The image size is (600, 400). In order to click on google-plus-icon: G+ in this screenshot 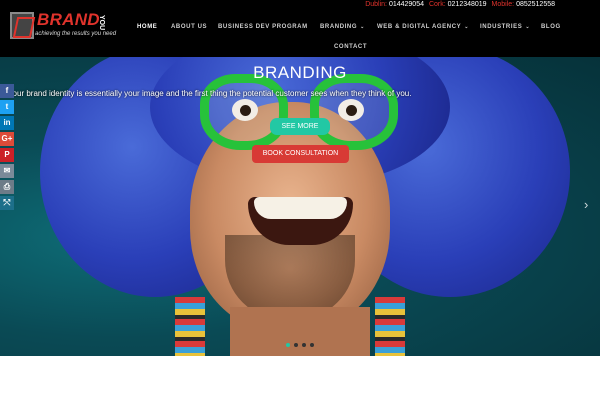, I will do `click(7, 139)`.